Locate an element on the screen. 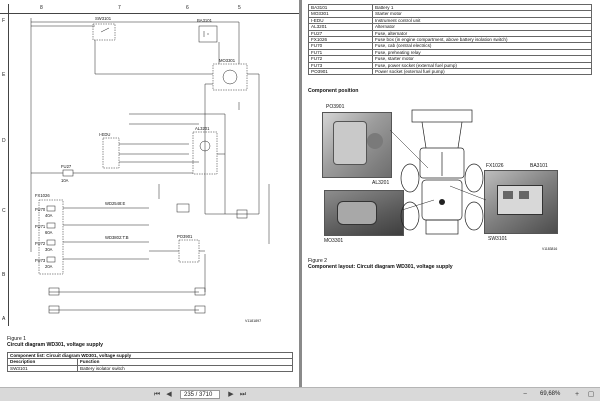 This screenshot has height=401, width=600. status-bar: ⏮ ◀ 235 / 3710 ▶ ⏭ − 69,68% + ▢ is located at coordinates (300, 394).